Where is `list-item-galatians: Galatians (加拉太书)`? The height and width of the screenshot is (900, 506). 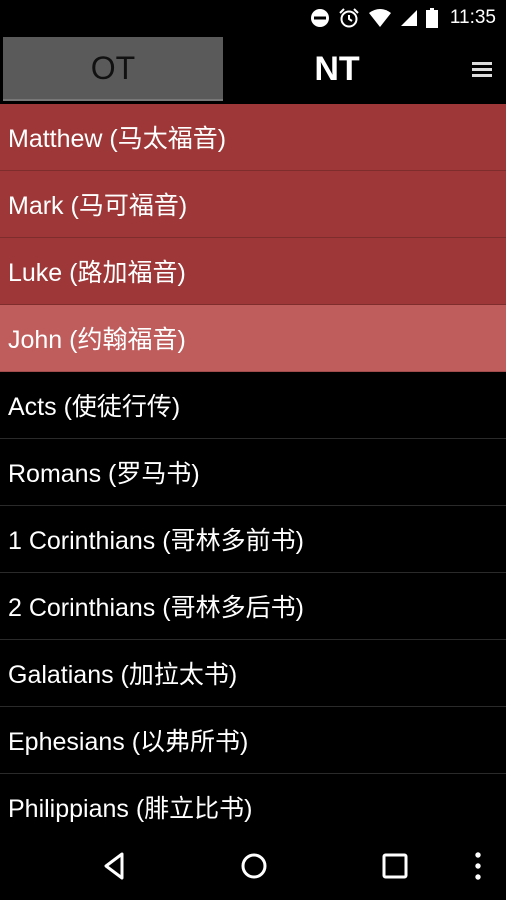 list-item-galatians: Galatians (加拉太书) is located at coordinates (253, 673).